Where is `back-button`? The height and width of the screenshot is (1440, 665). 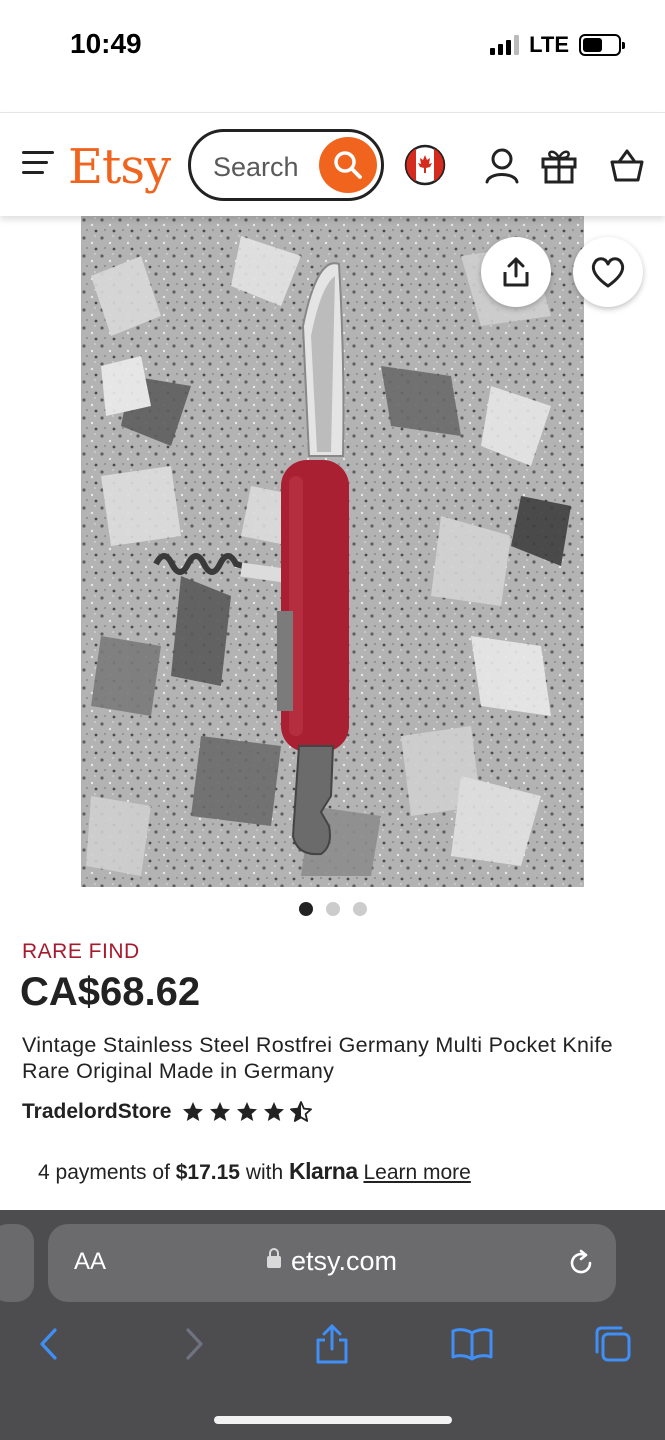 back-button is located at coordinates (49, 1344).